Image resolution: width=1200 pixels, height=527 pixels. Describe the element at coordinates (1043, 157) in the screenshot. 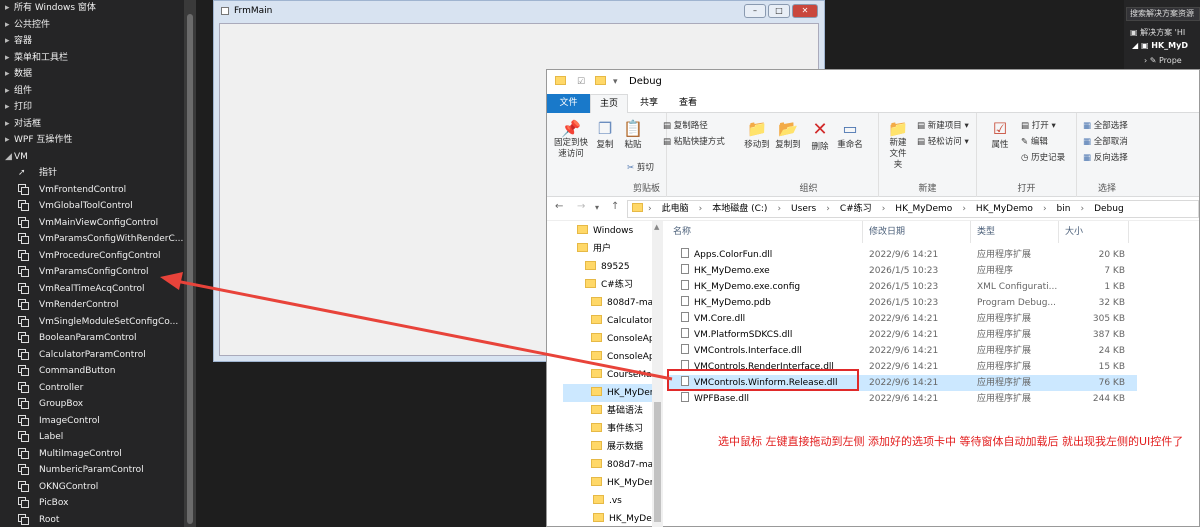

I see `history-button: ◷ 历史记录` at that location.